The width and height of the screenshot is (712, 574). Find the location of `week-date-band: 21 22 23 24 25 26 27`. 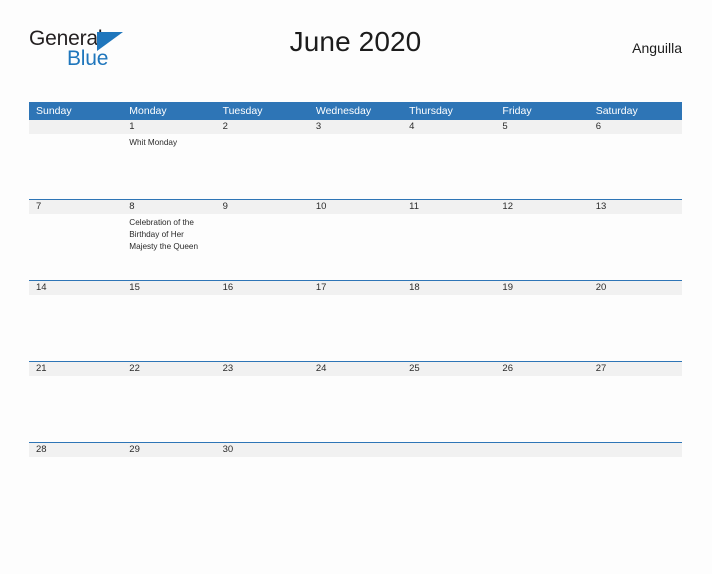

week-date-band: 21 22 23 24 25 26 27 is located at coordinates (355, 368).